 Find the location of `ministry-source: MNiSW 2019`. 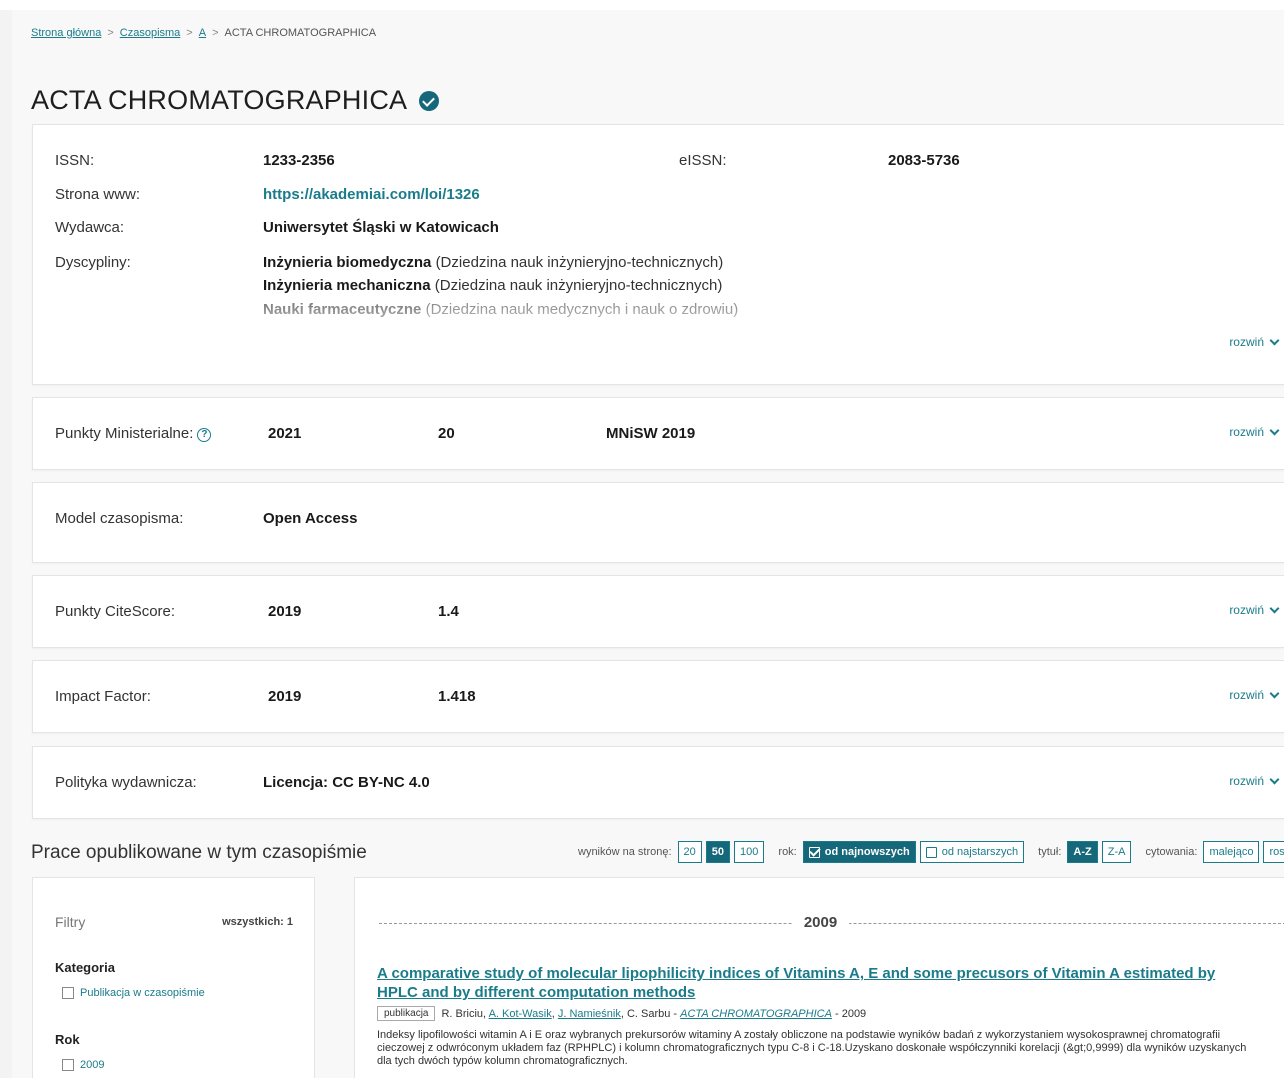

ministry-source: MNiSW 2019 is located at coordinates (651, 433).